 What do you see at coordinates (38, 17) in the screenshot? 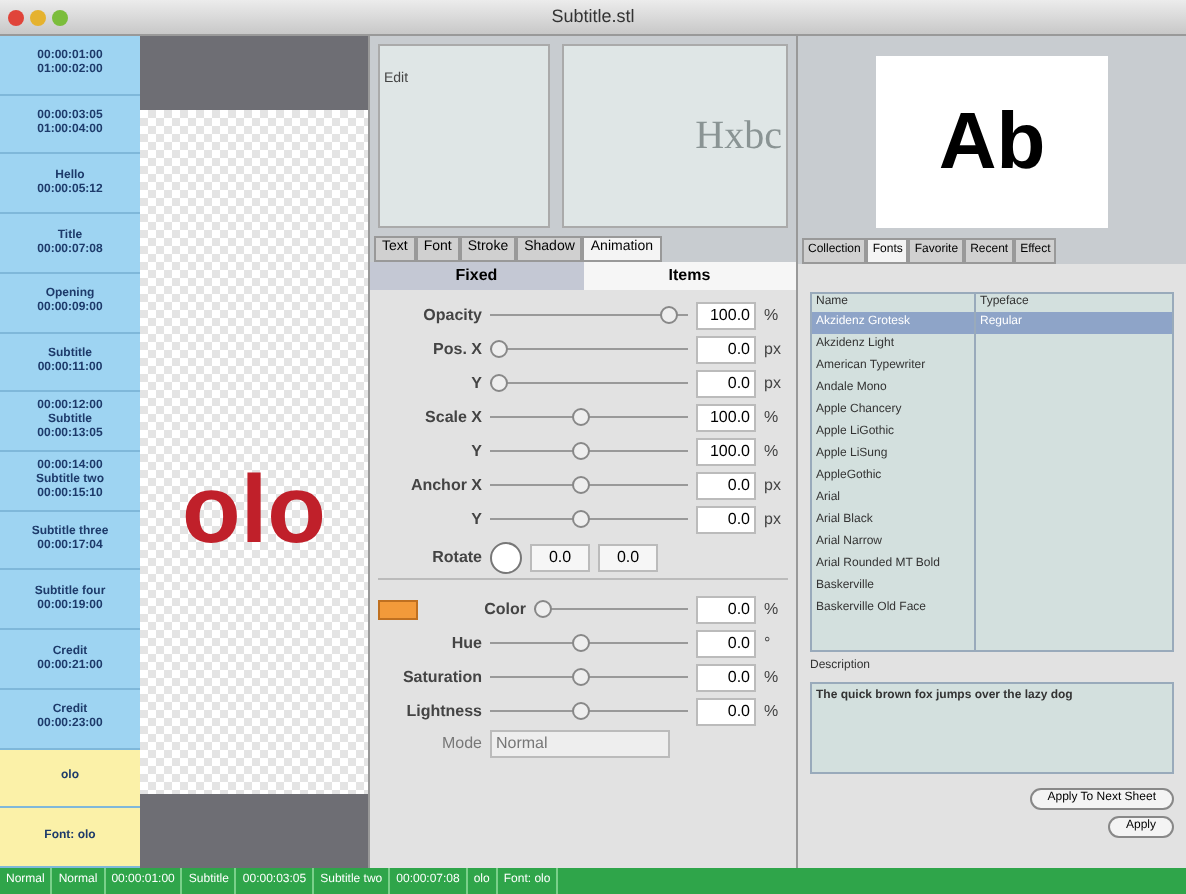
I see `minimize-button` at bounding box center [38, 17].